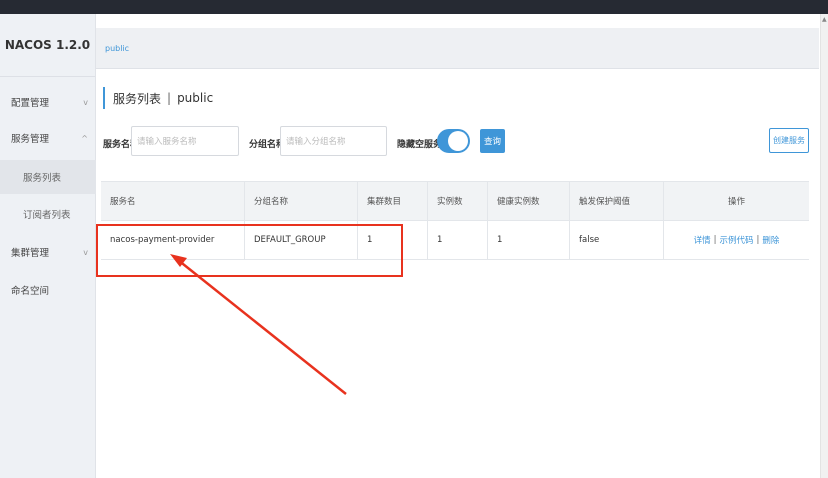 Image resolution: width=828 pixels, height=478 pixels. What do you see at coordinates (262, 327) in the screenshot?
I see `arrow-shaft` at bounding box center [262, 327].